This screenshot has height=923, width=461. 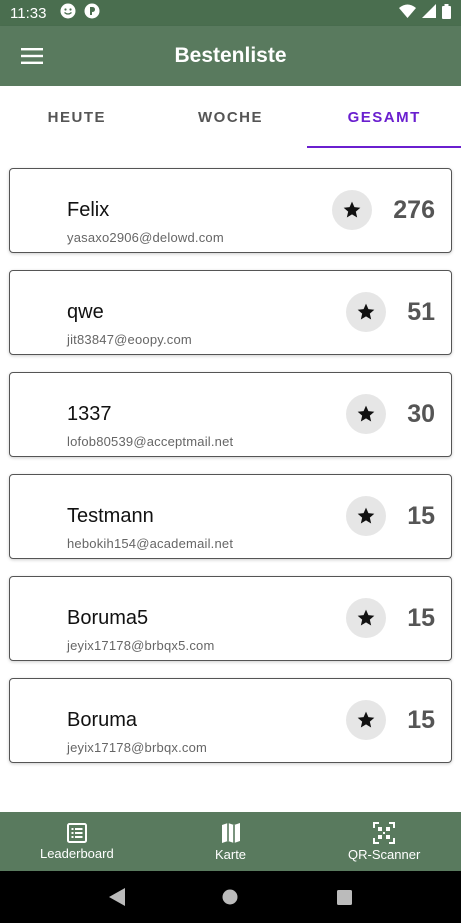 I want to click on player-name: Felix, so click(x=88, y=210).